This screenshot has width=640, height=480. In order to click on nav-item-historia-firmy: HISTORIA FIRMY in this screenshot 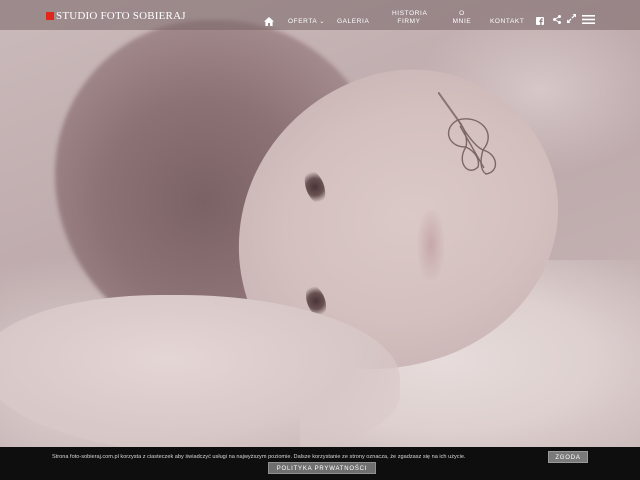, I will do `click(410, 18)`.